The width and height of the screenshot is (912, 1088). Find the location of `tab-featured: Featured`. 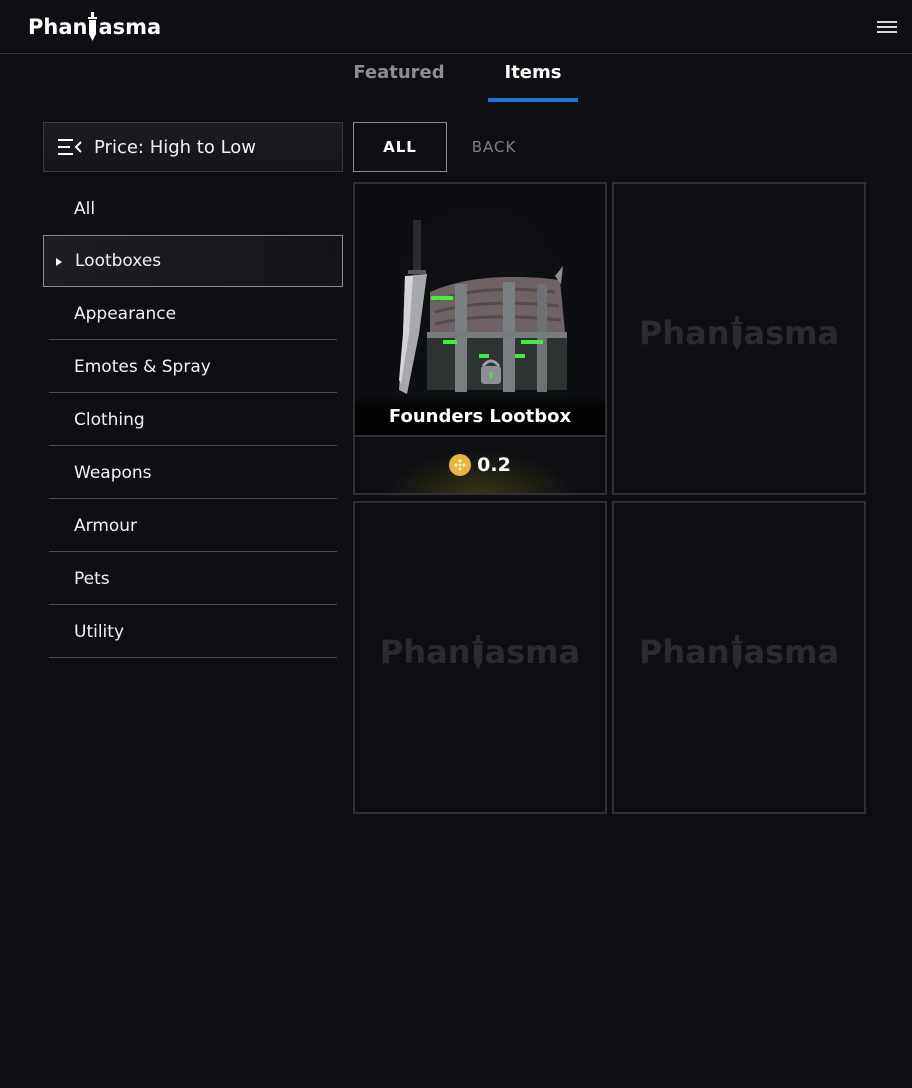

tab-featured: Featured is located at coordinates (399, 82).